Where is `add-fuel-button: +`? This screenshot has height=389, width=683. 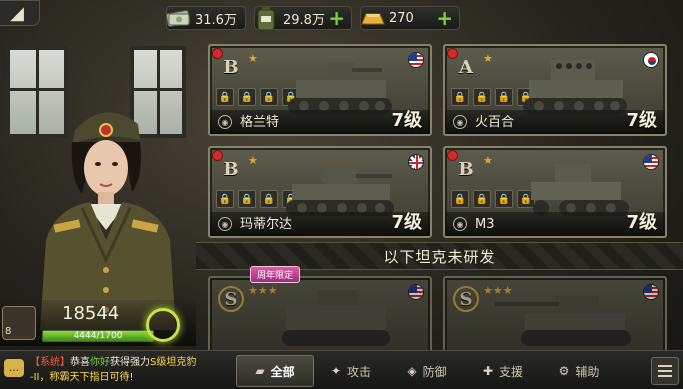 add-fuel-button: + is located at coordinates (336, 18).